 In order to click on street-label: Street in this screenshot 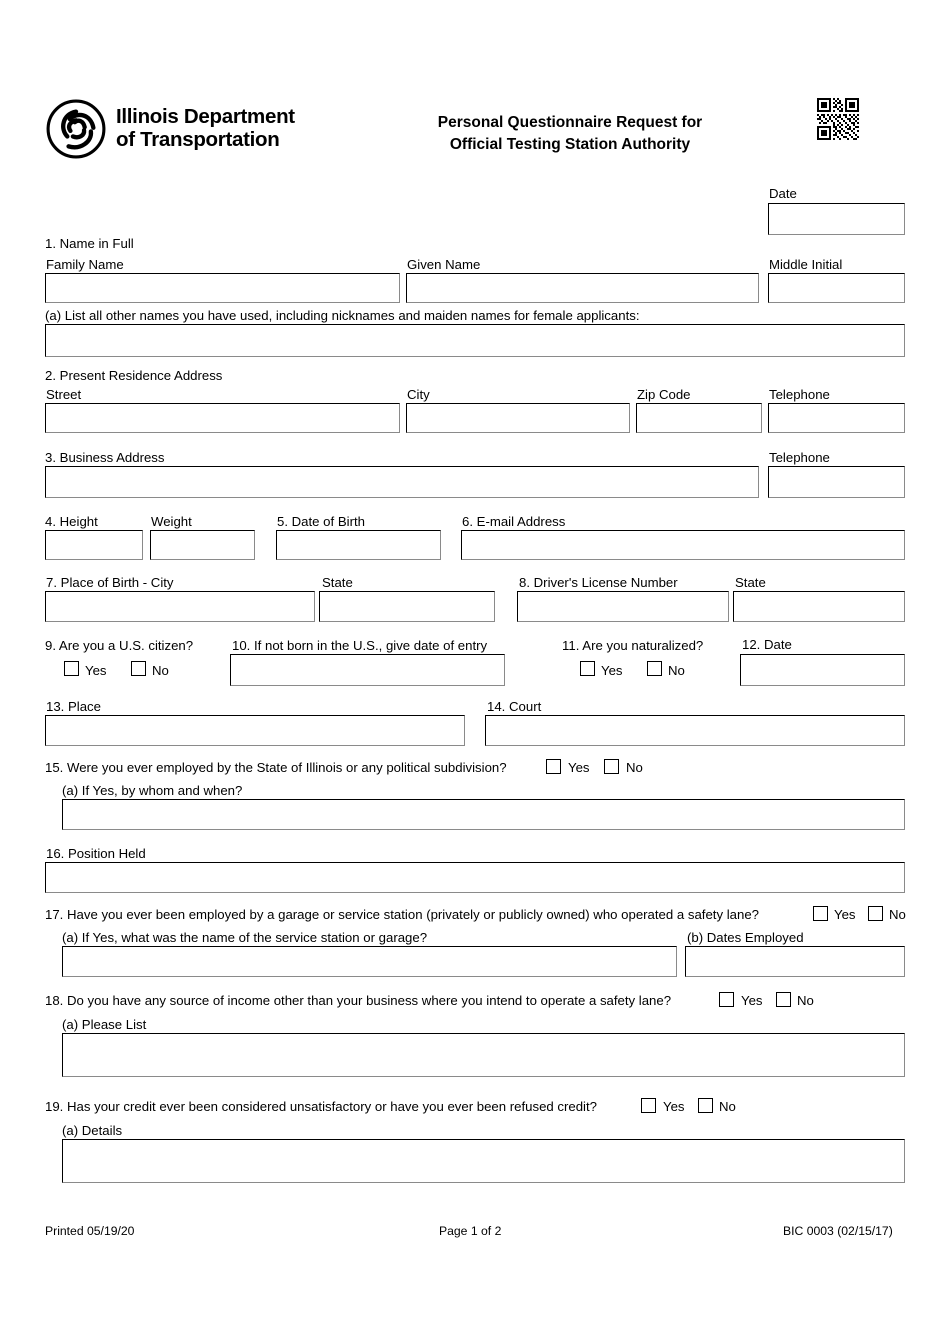, I will do `click(64, 394)`.